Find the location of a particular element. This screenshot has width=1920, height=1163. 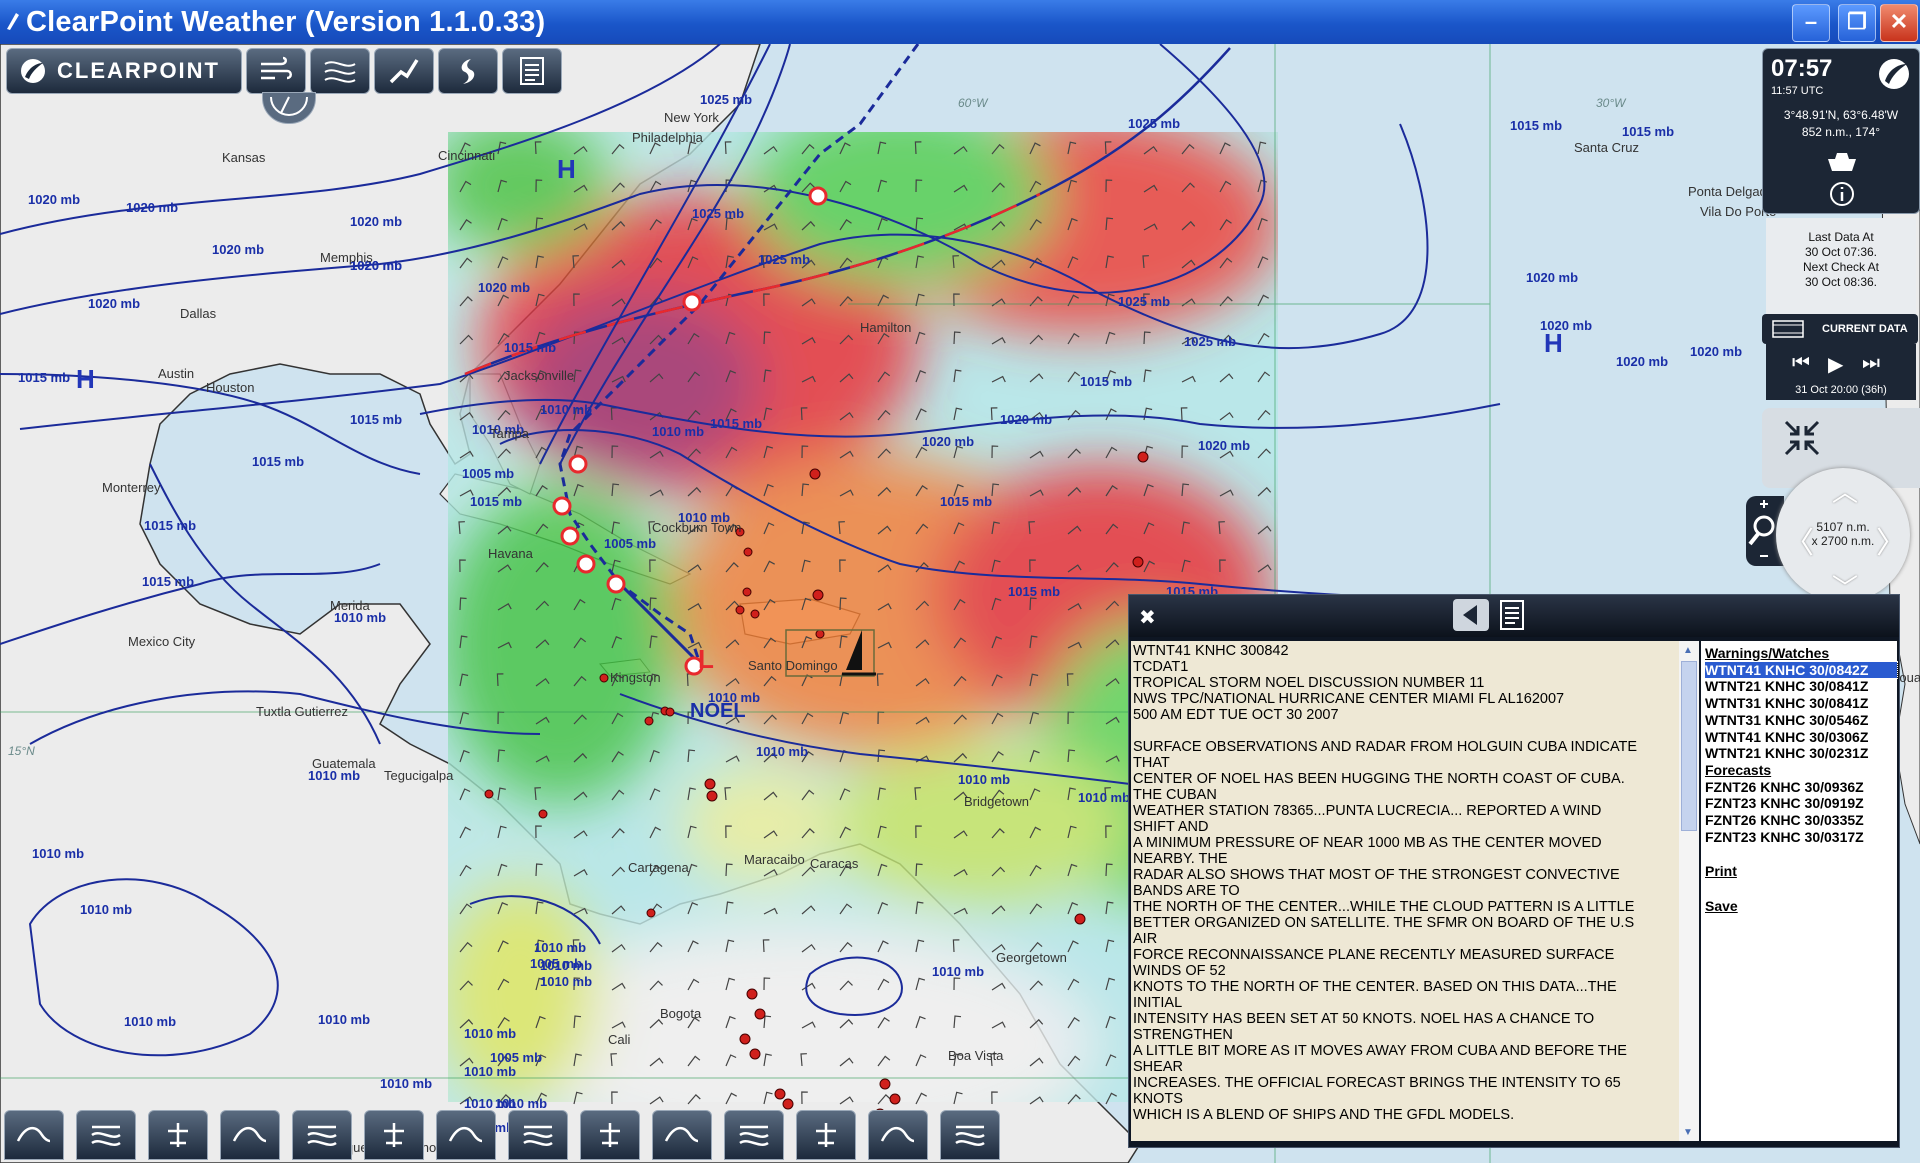

ocean-current-button is located at coordinates (466, 1135).